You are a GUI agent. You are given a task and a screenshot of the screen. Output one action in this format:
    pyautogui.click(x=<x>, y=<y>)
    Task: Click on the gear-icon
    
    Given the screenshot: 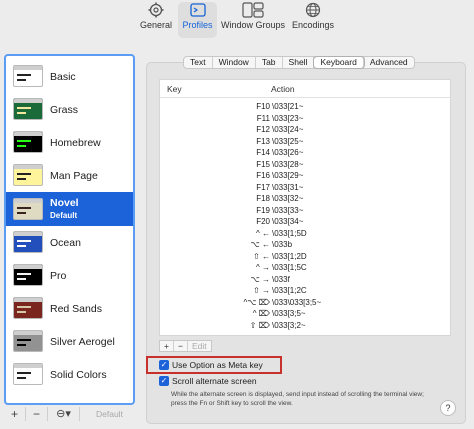 What is the action you would take?
    pyautogui.click(x=156, y=10)
    